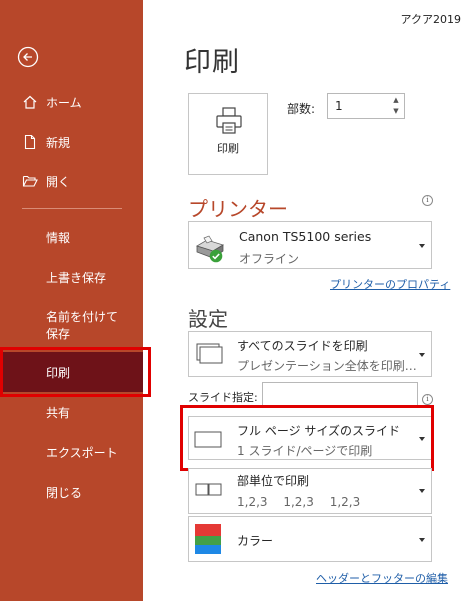 This screenshot has height=601, width=467. Describe the element at coordinates (71, 142) in the screenshot. I see `sidebar-item-new: 新規` at that location.